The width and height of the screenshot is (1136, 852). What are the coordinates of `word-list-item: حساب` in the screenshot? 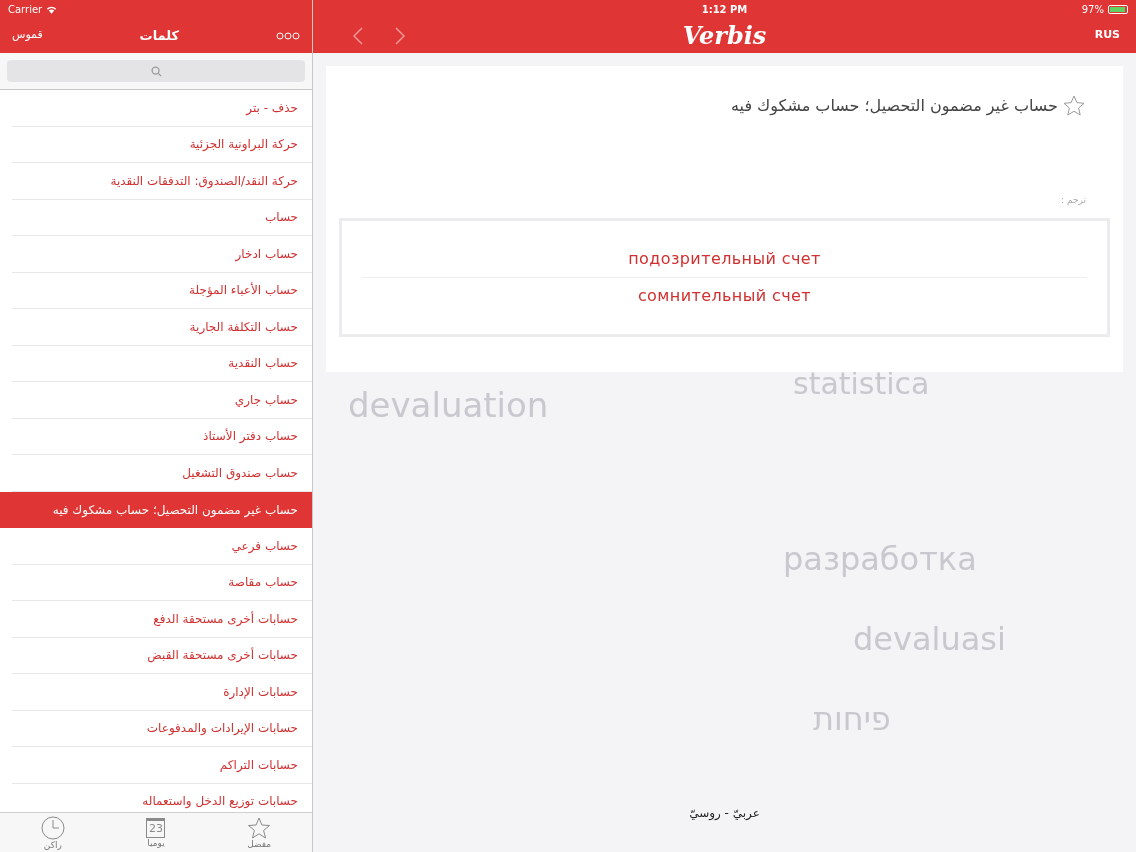 It's located at (162, 217).